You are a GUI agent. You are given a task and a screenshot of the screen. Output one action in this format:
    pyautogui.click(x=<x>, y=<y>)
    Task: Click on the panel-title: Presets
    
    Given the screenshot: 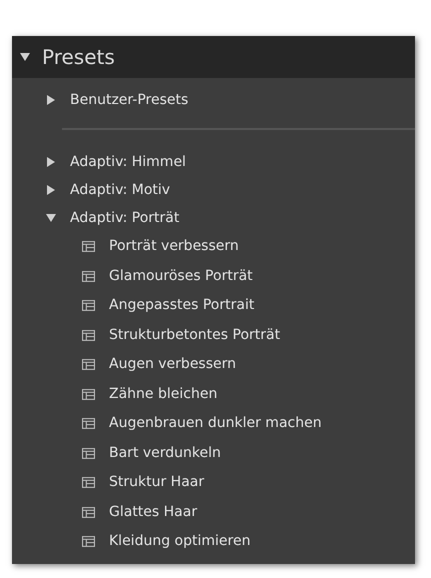 What is the action you would take?
    pyautogui.click(x=78, y=57)
    